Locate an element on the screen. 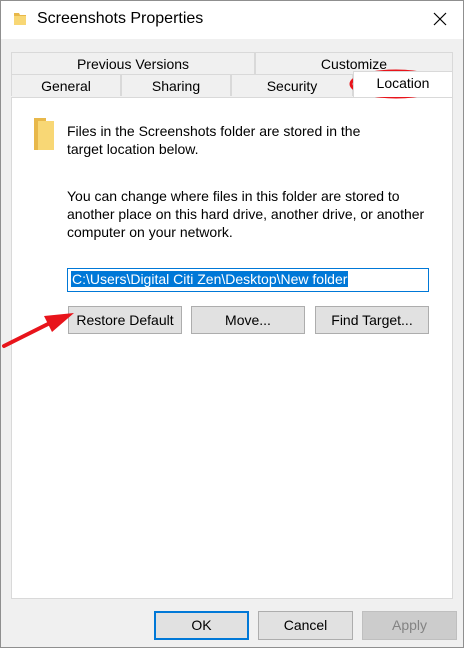 The image size is (464, 648). ok-button: OK is located at coordinates (201, 625).